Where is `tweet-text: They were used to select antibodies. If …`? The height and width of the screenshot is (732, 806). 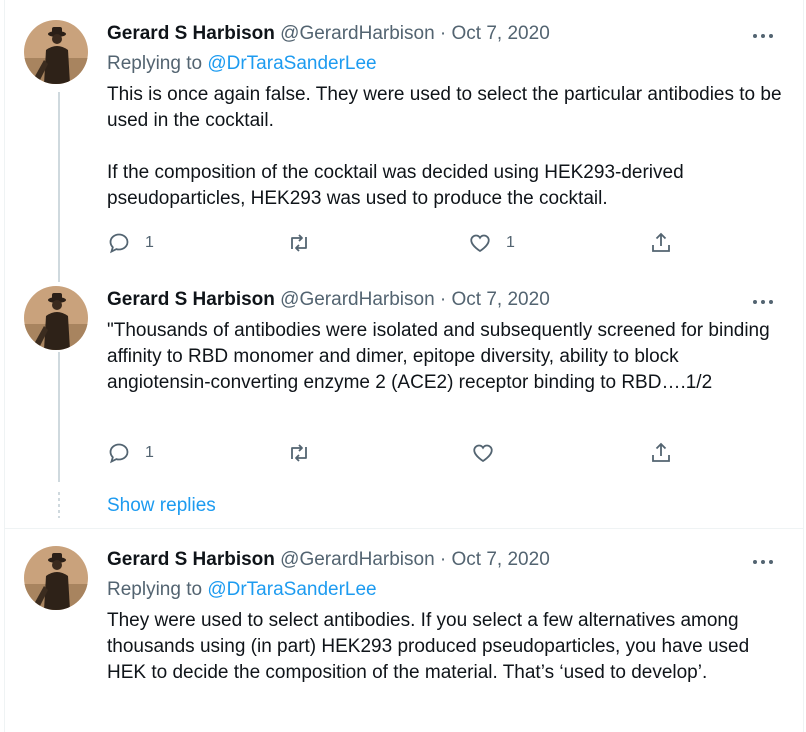 tweet-text: They were used to select antibodies. If … is located at coordinates (447, 647).